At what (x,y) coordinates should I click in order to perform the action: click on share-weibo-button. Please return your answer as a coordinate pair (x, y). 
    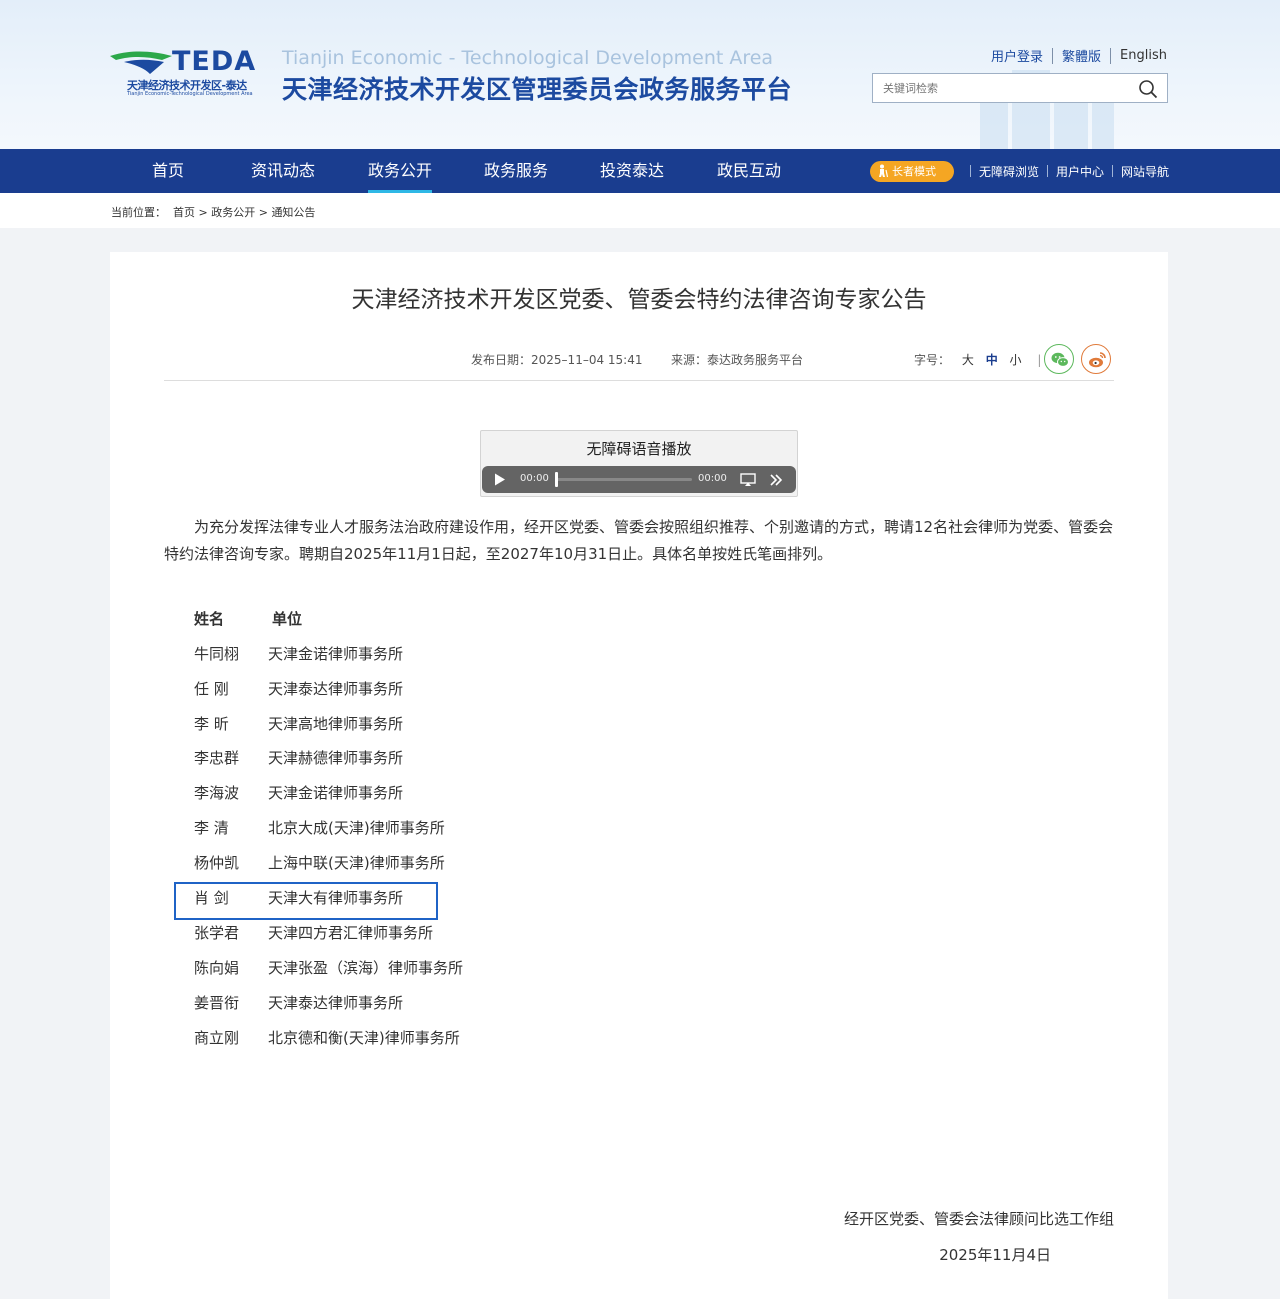
    Looking at the image, I should click on (1096, 359).